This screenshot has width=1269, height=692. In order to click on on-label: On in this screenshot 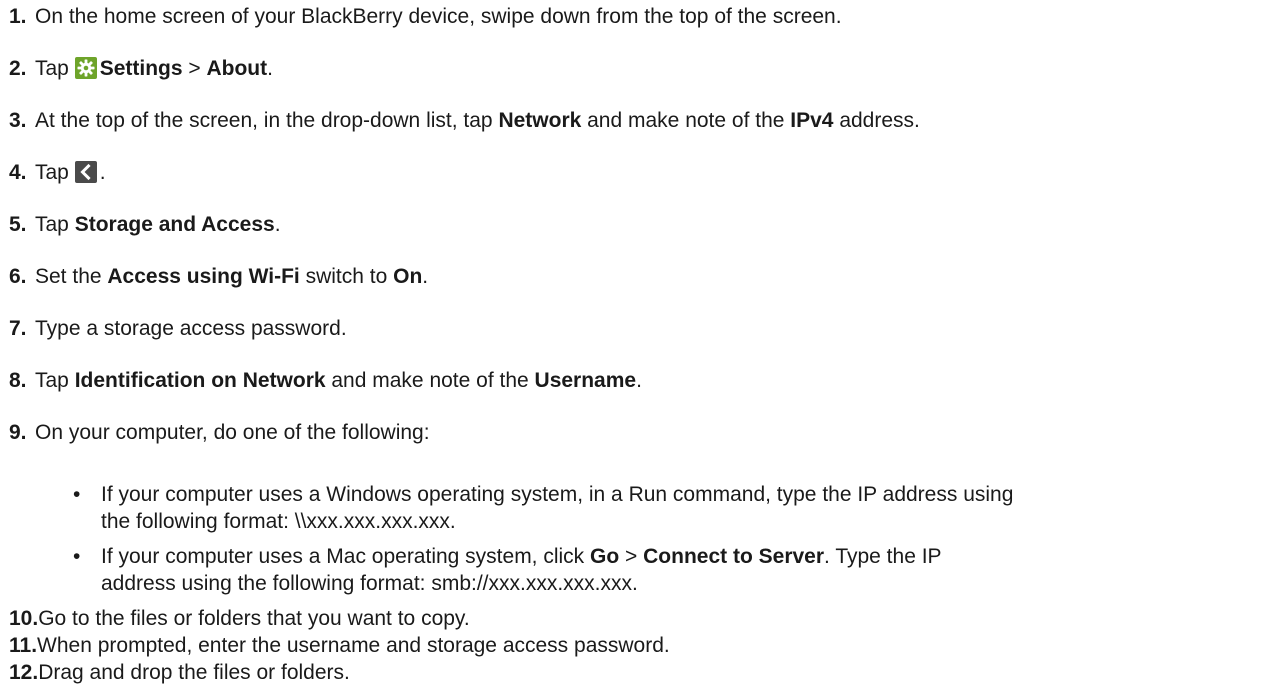, I will do `click(408, 276)`.